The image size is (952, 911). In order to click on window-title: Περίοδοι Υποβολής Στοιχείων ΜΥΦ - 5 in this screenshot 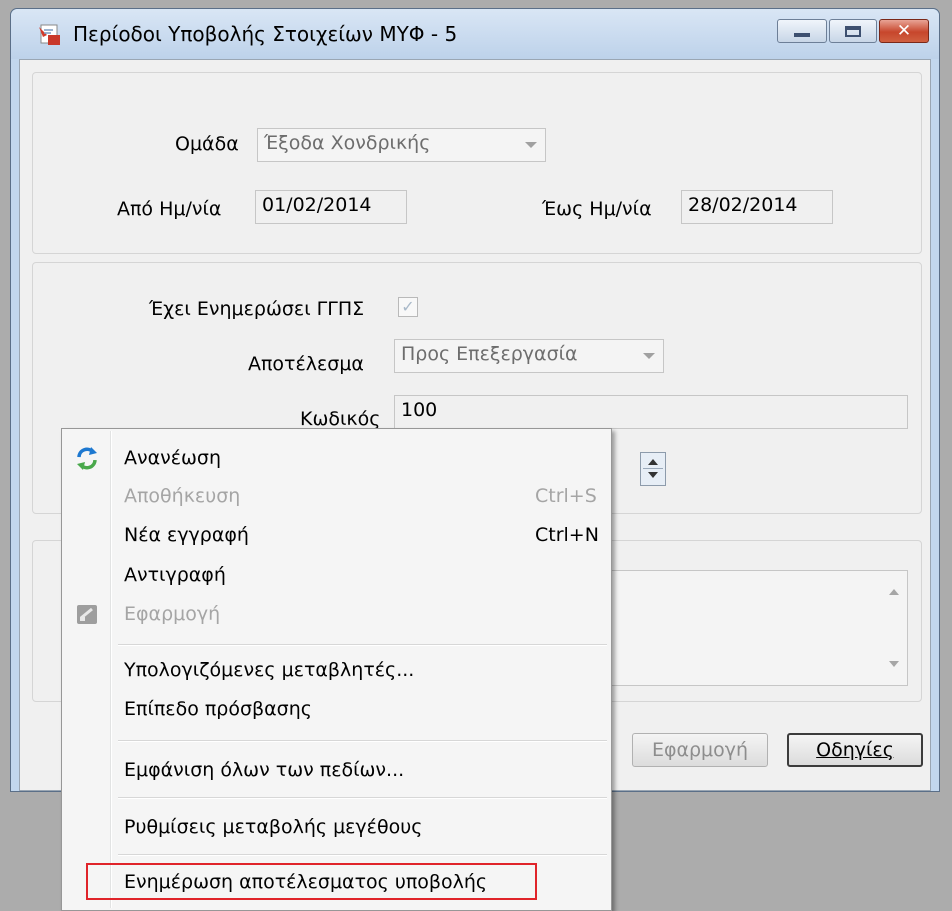, I will do `click(265, 34)`.